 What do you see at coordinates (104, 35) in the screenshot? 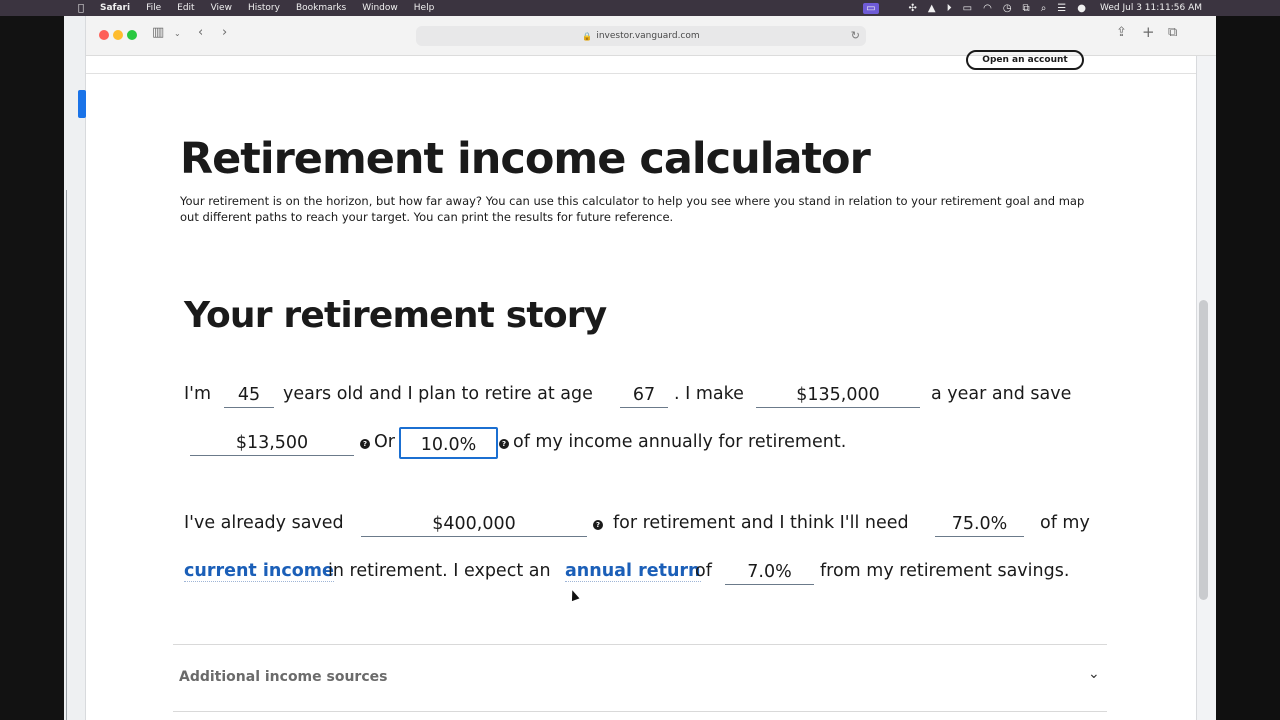
I see `close-window-button` at bounding box center [104, 35].